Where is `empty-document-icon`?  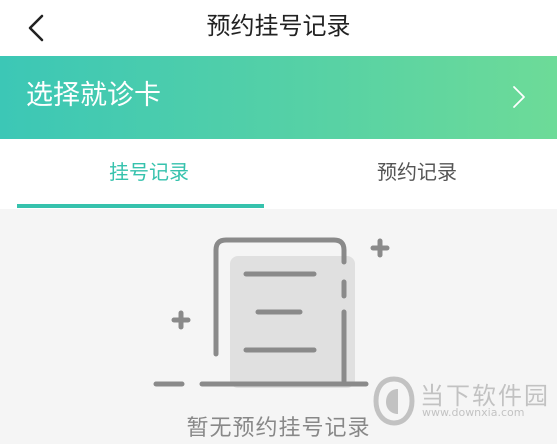
empty-document-icon is located at coordinates (271, 312).